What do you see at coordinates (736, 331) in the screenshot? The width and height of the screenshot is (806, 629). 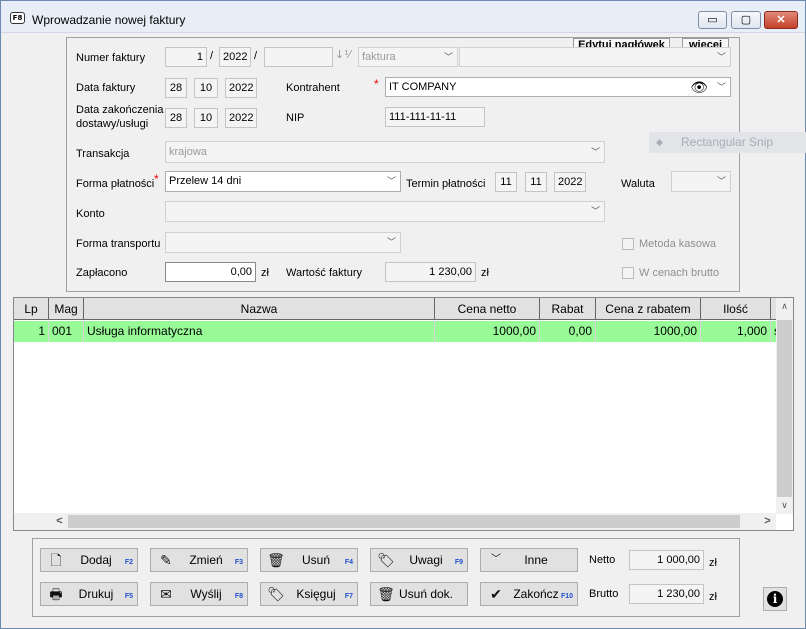 I see `cell-quantity: 1,000` at bounding box center [736, 331].